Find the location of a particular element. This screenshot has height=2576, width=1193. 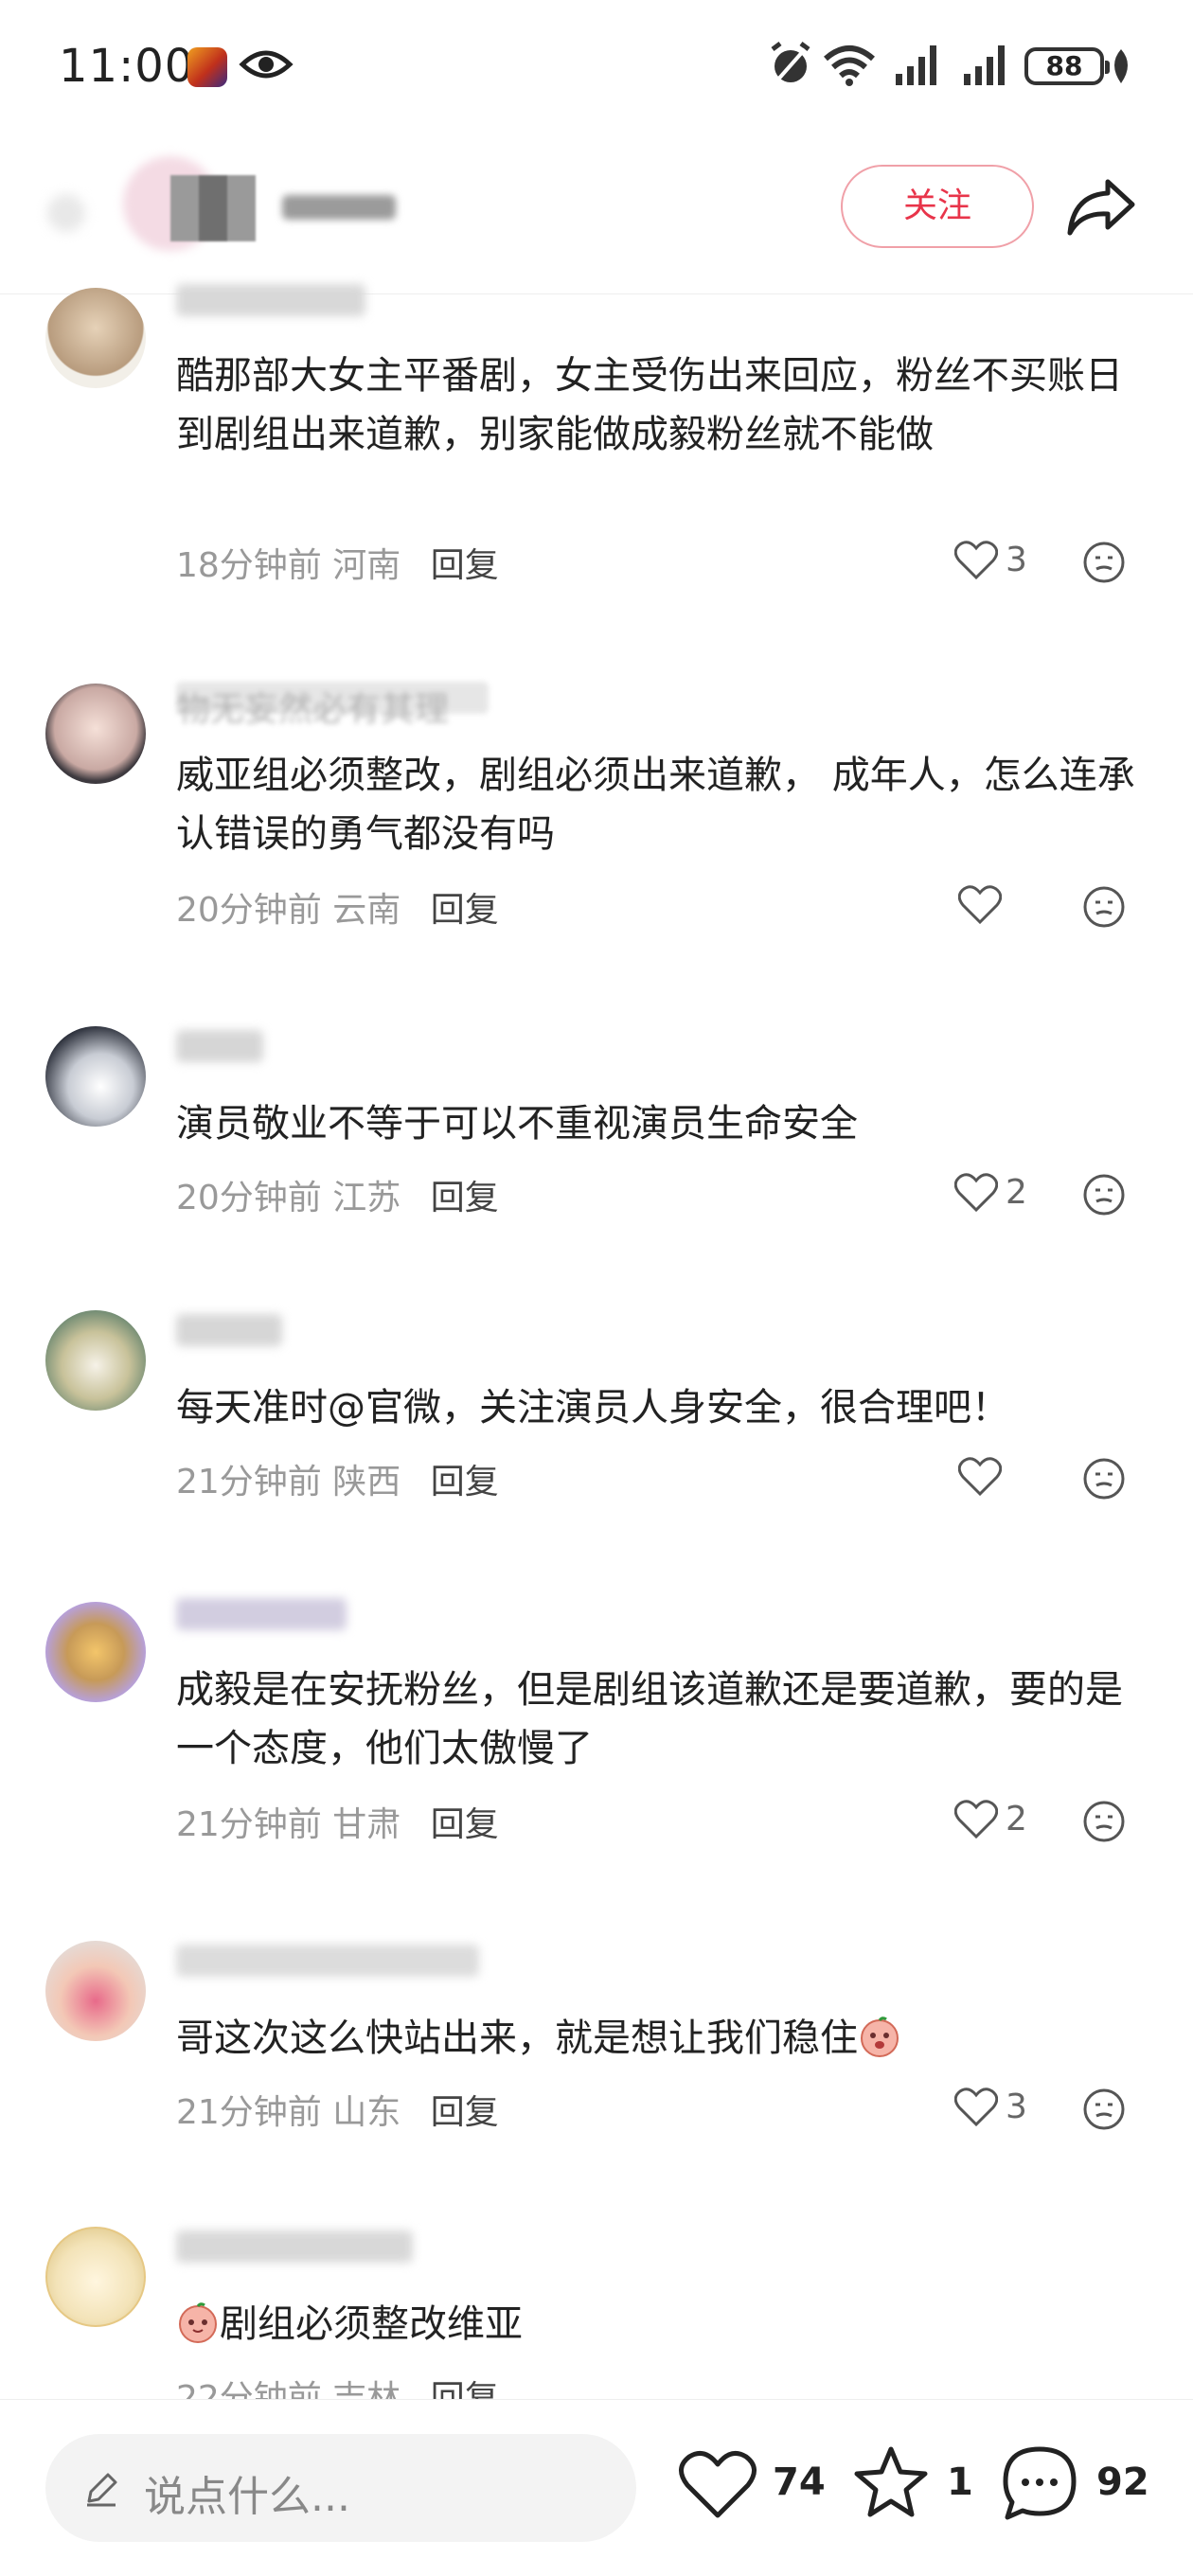

comment-text: 每天准时@官微，关注演员人身安全，很合理吧！ is located at coordinates (592, 1408).